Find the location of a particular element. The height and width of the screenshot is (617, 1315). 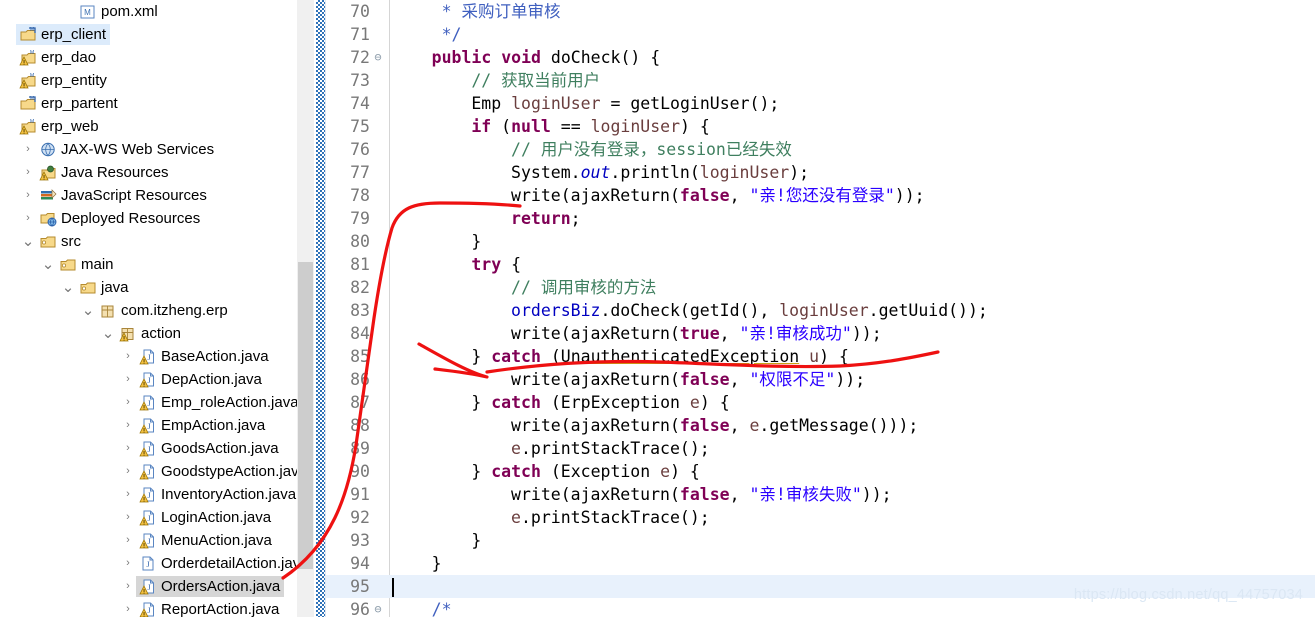

tree-item-baseaction-java: › J BaseAction.java is located at coordinates (157, 356).